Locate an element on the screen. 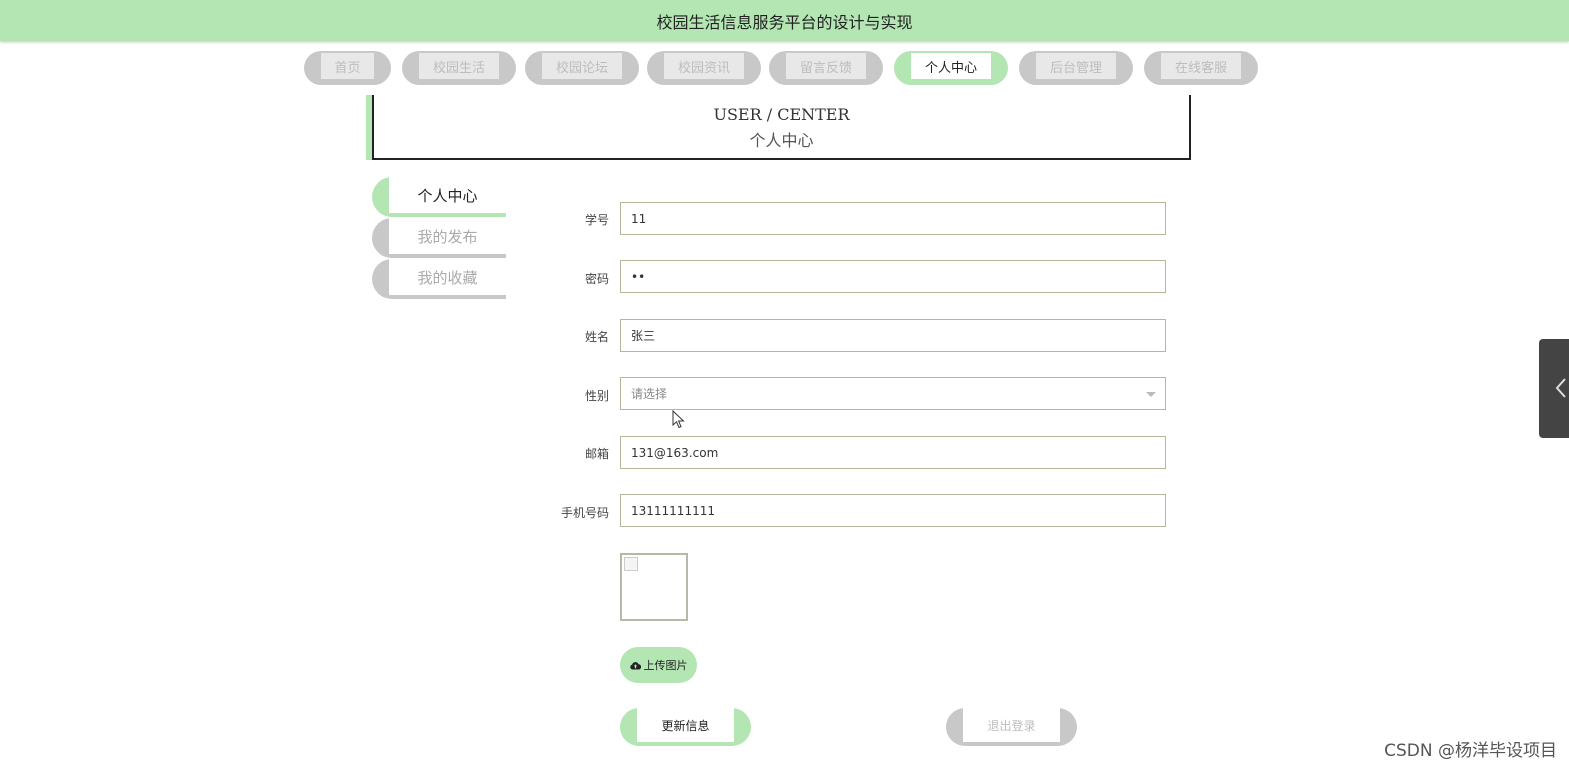  student-id-input: 11 is located at coordinates (893, 218).